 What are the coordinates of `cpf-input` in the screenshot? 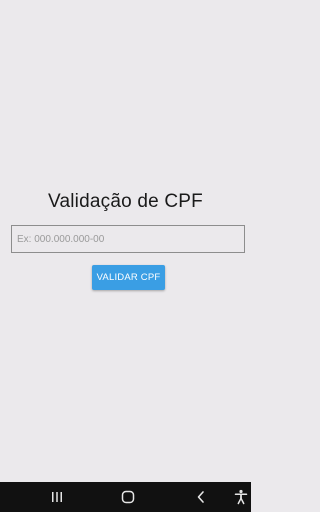 It's located at (128, 239).